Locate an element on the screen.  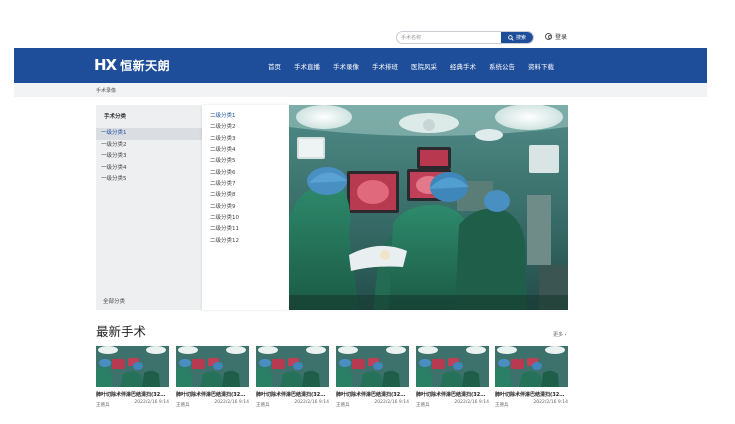
secondary-category-item: 二级分类1 is located at coordinates (224, 116).